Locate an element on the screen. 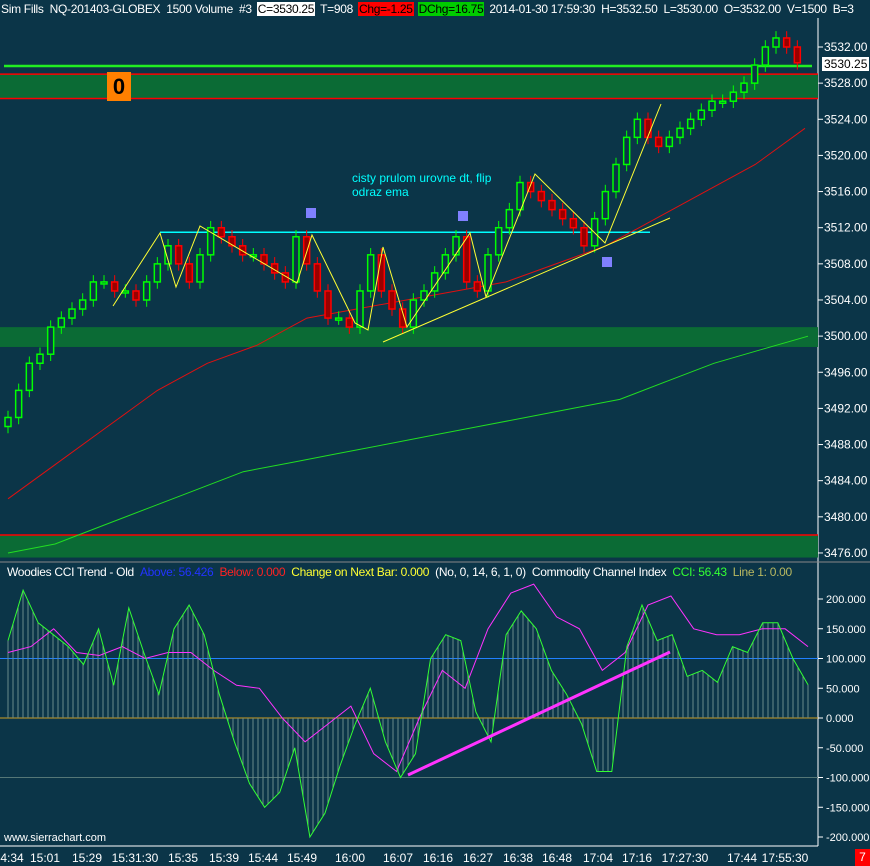 This screenshot has width=870, height=866. price-tick-label: 3500.00 is located at coordinates (846, 336).